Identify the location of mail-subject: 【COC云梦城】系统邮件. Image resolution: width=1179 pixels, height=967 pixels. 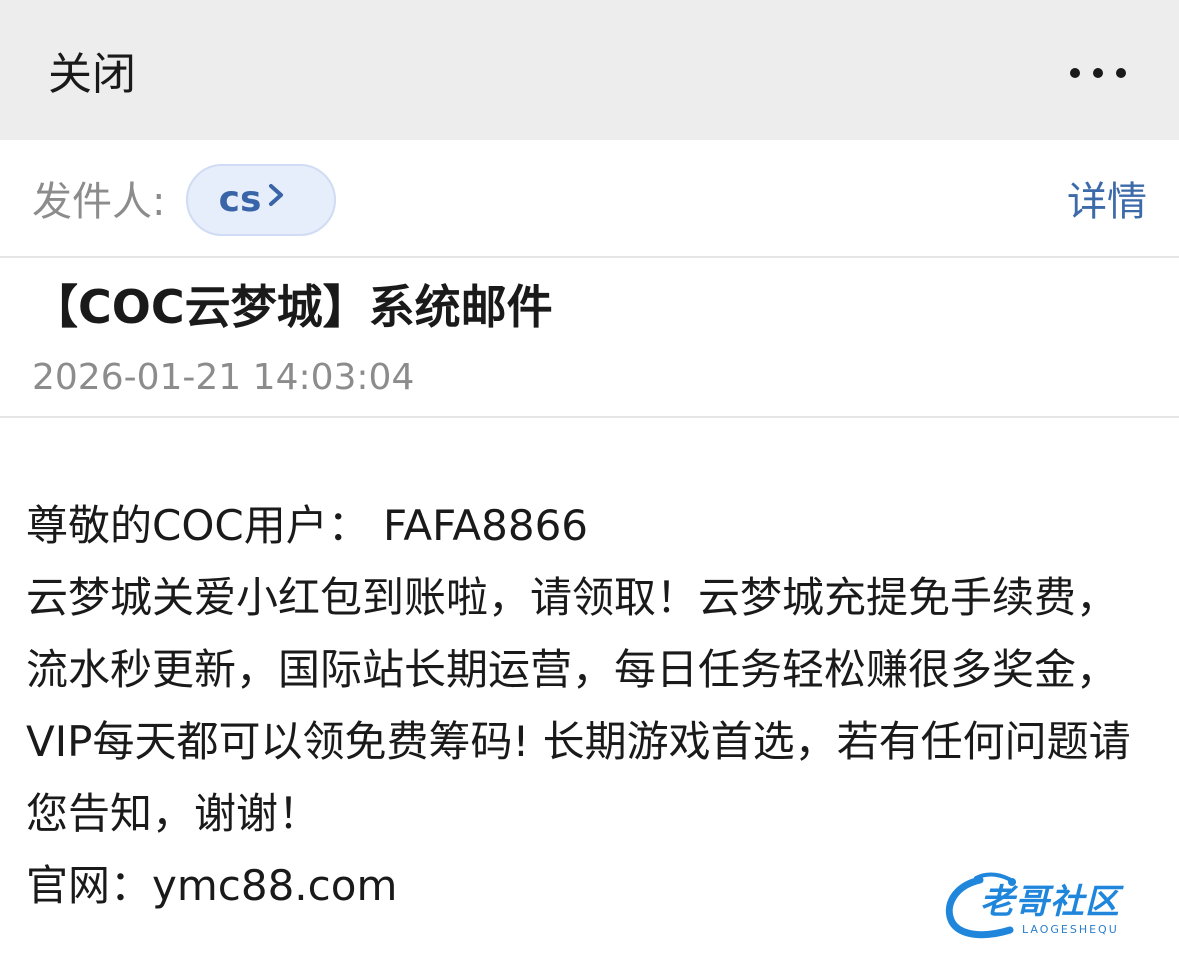
(292, 307).